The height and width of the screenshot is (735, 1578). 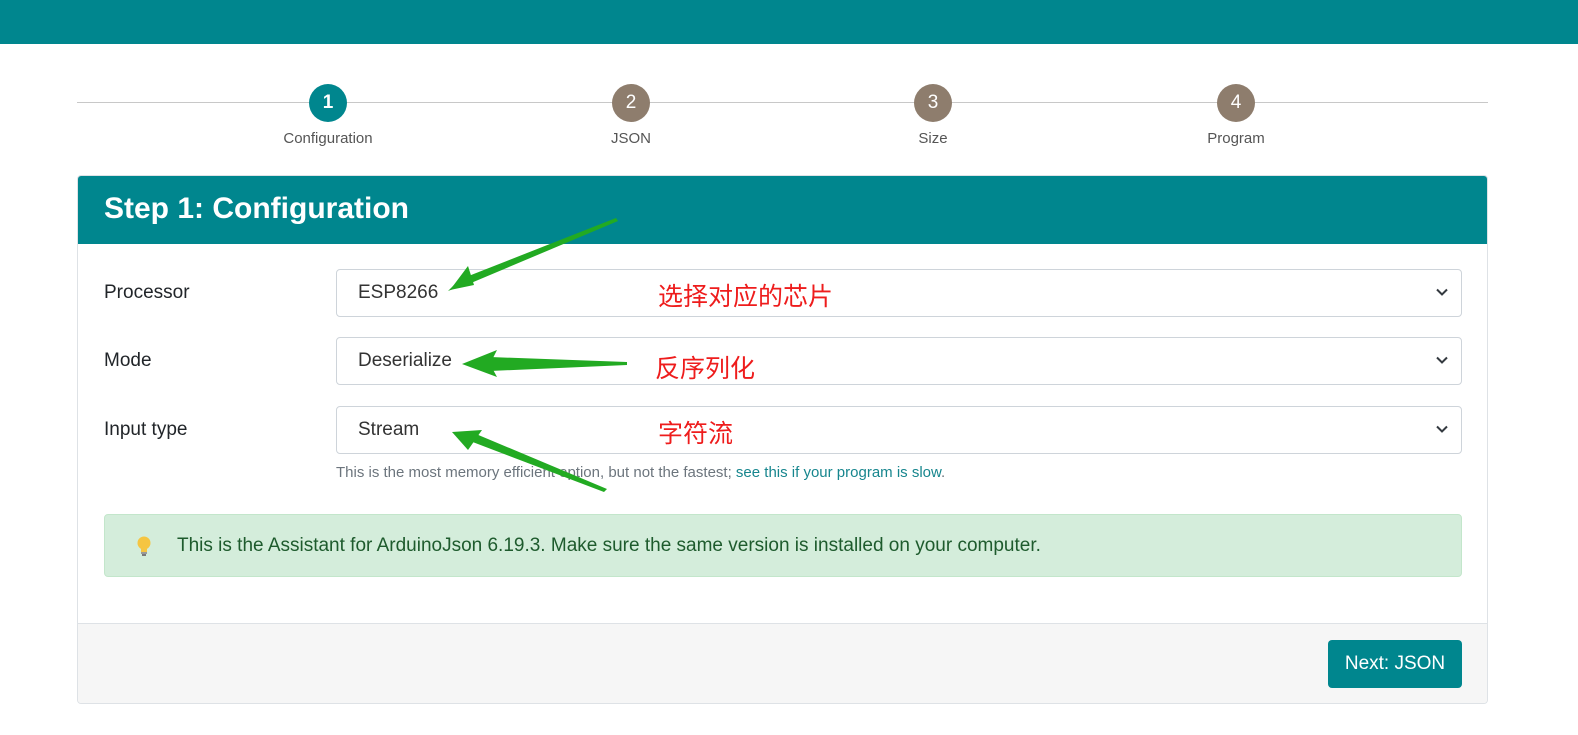 What do you see at coordinates (899, 293) in the screenshot?
I see `processor-select: ESP8266` at bounding box center [899, 293].